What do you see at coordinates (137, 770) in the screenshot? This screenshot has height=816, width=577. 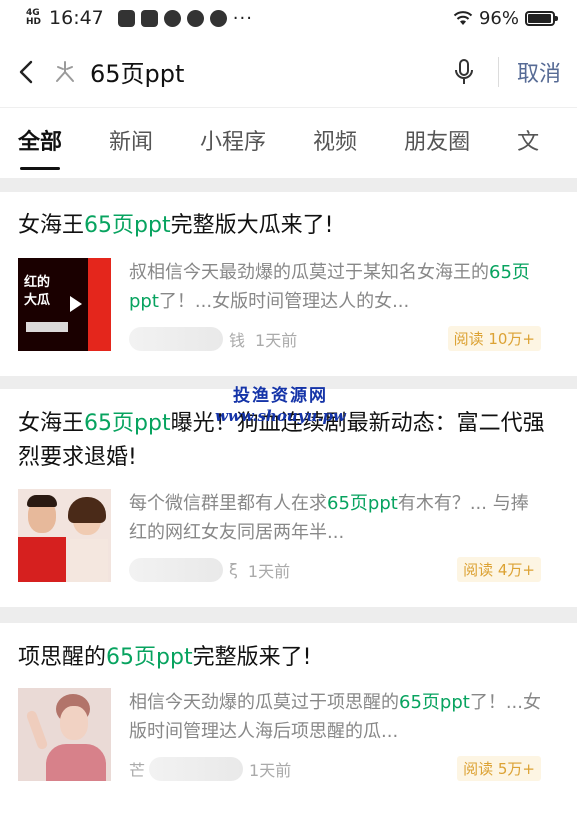 I see `source-name: 芒` at bounding box center [137, 770].